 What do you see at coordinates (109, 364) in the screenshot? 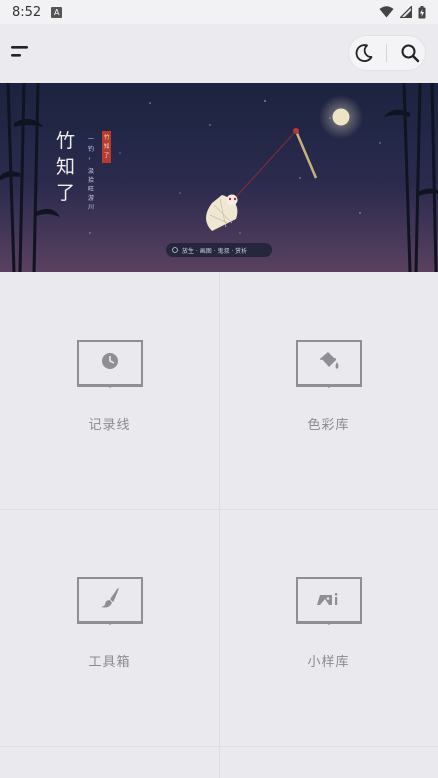
I see `clock-icon` at bounding box center [109, 364].